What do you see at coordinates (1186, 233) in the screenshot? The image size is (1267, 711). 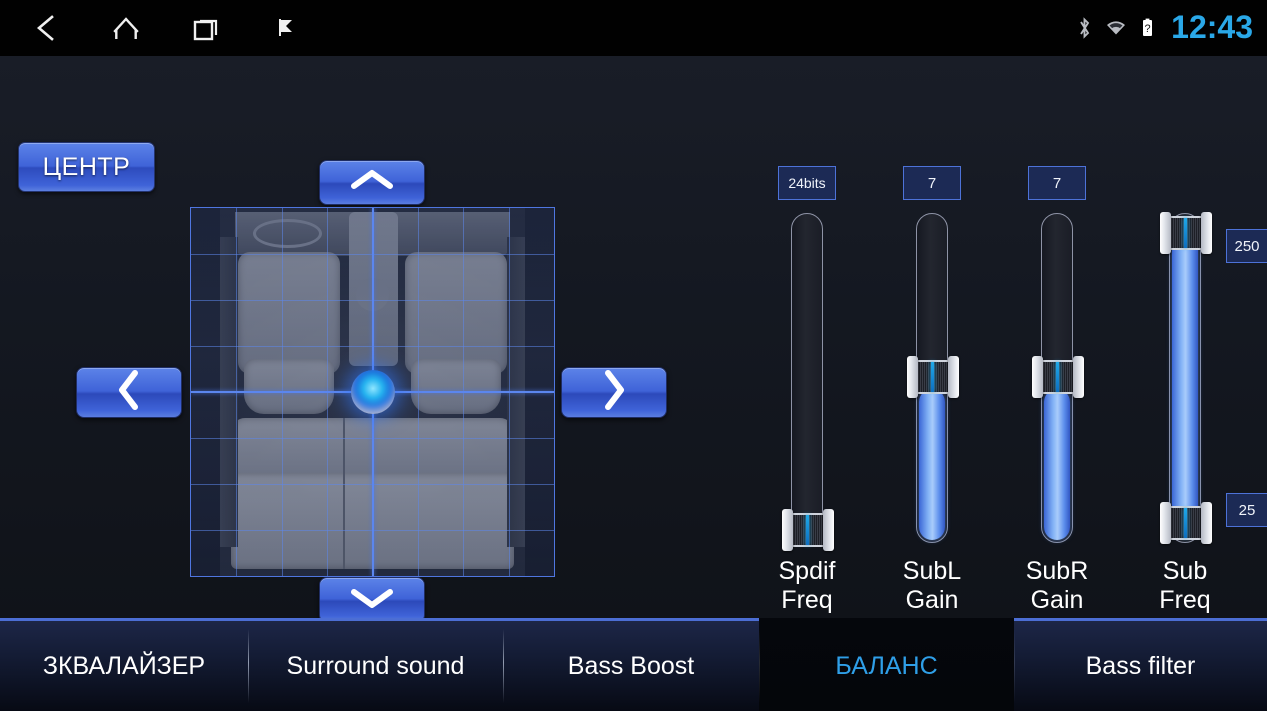 I see `sub-freq-upper-handle` at bounding box center [1186, 233].